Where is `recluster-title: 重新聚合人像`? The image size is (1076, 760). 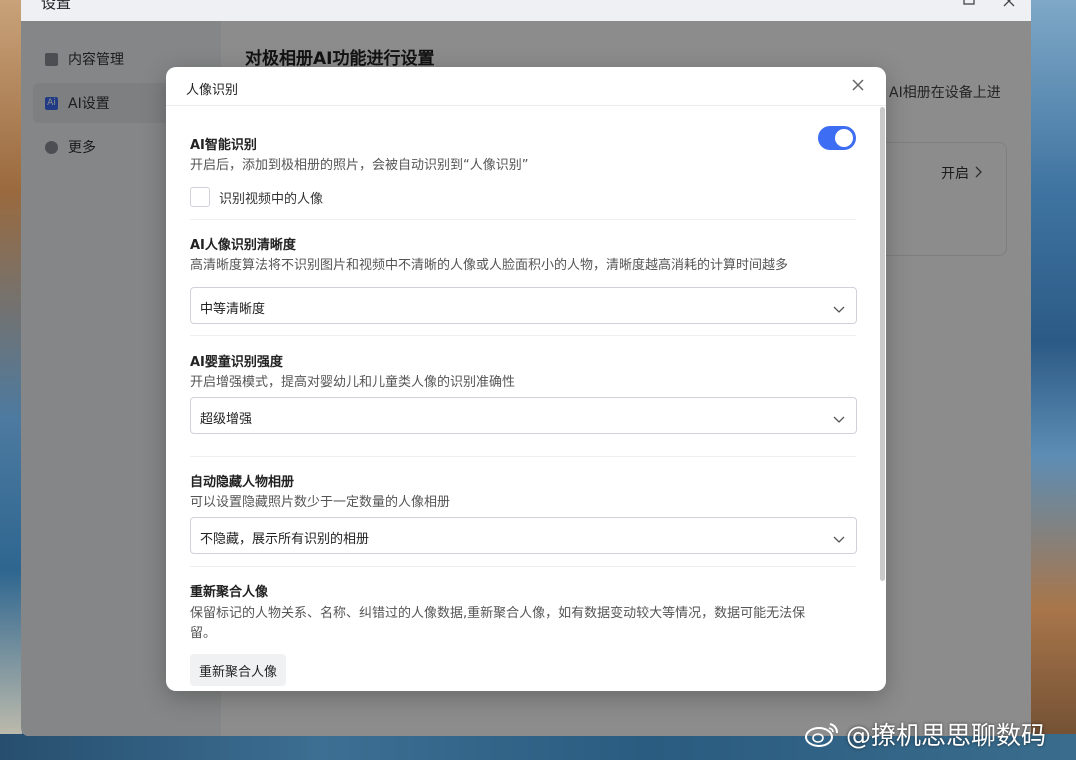
recluster-title: 重新聚合人像 is located at coordinates (229, 592).